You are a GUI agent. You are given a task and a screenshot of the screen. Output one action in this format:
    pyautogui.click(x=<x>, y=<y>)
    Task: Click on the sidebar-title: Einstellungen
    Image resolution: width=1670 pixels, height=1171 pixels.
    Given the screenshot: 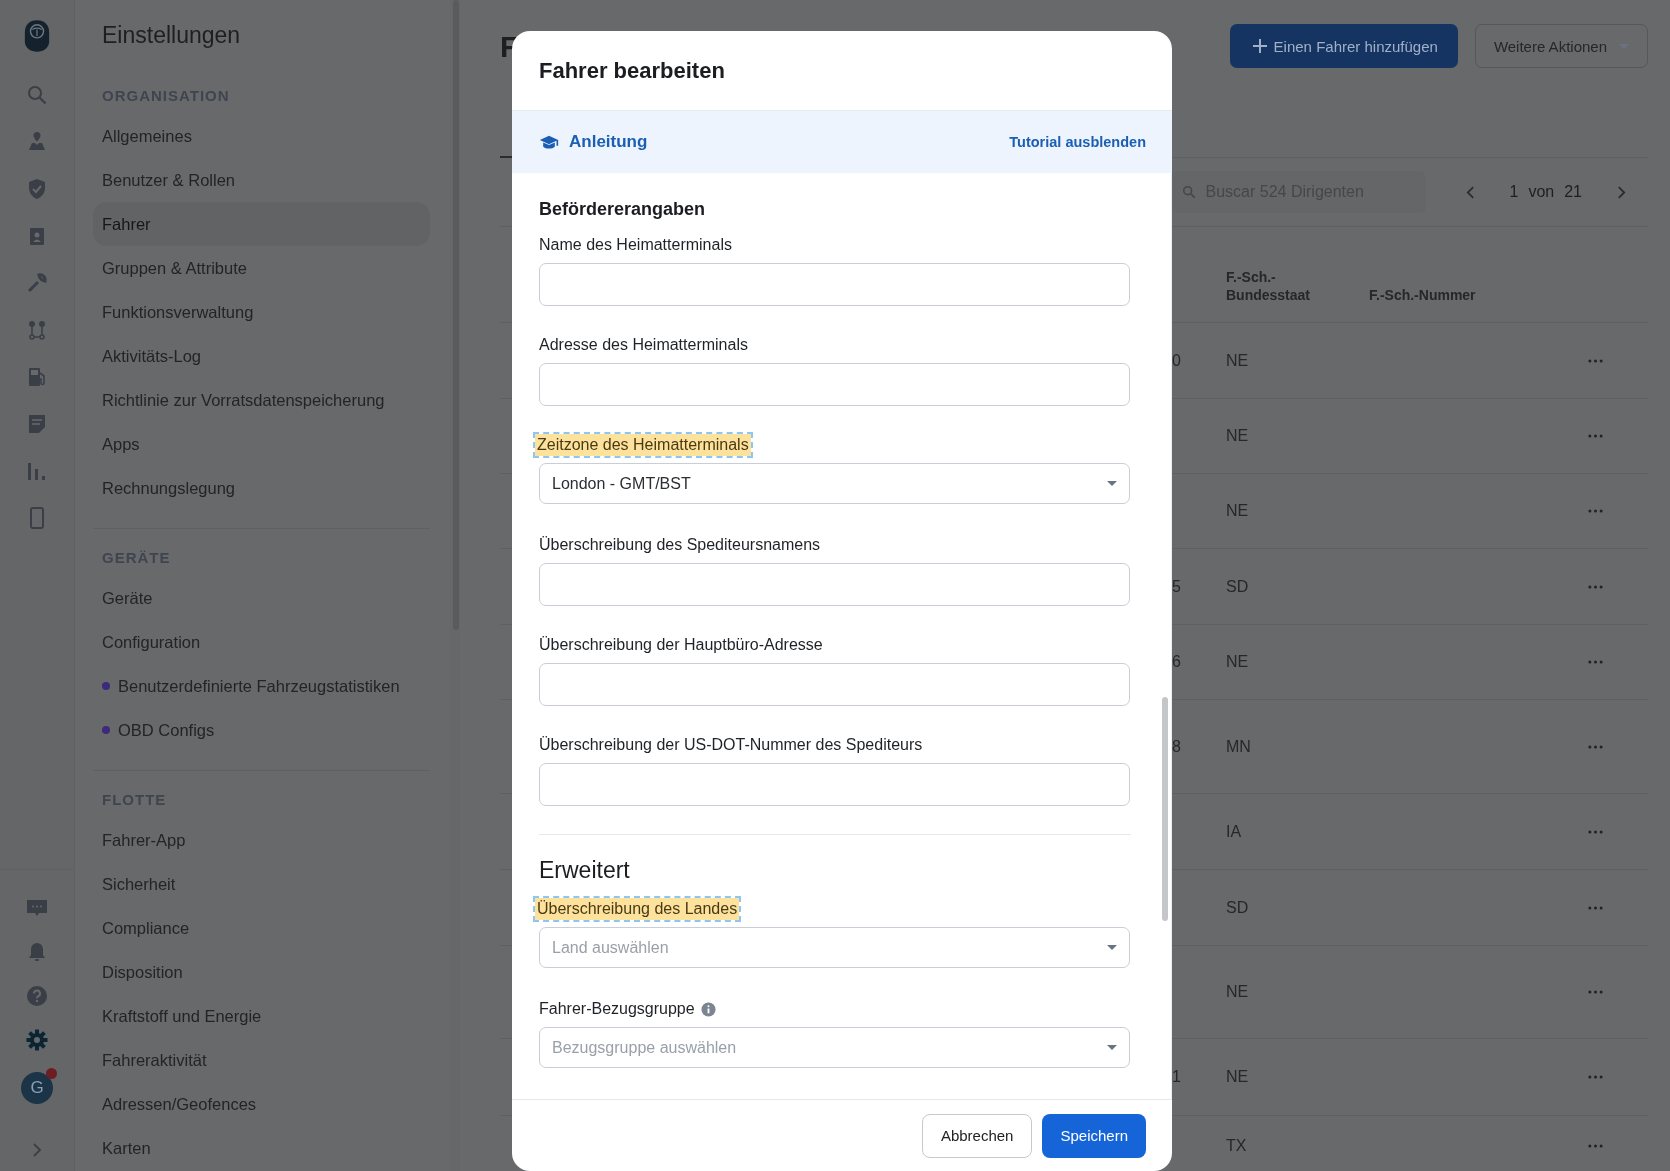 What is the action you would take?
    pyautogui.click(x=172, y=36)
    